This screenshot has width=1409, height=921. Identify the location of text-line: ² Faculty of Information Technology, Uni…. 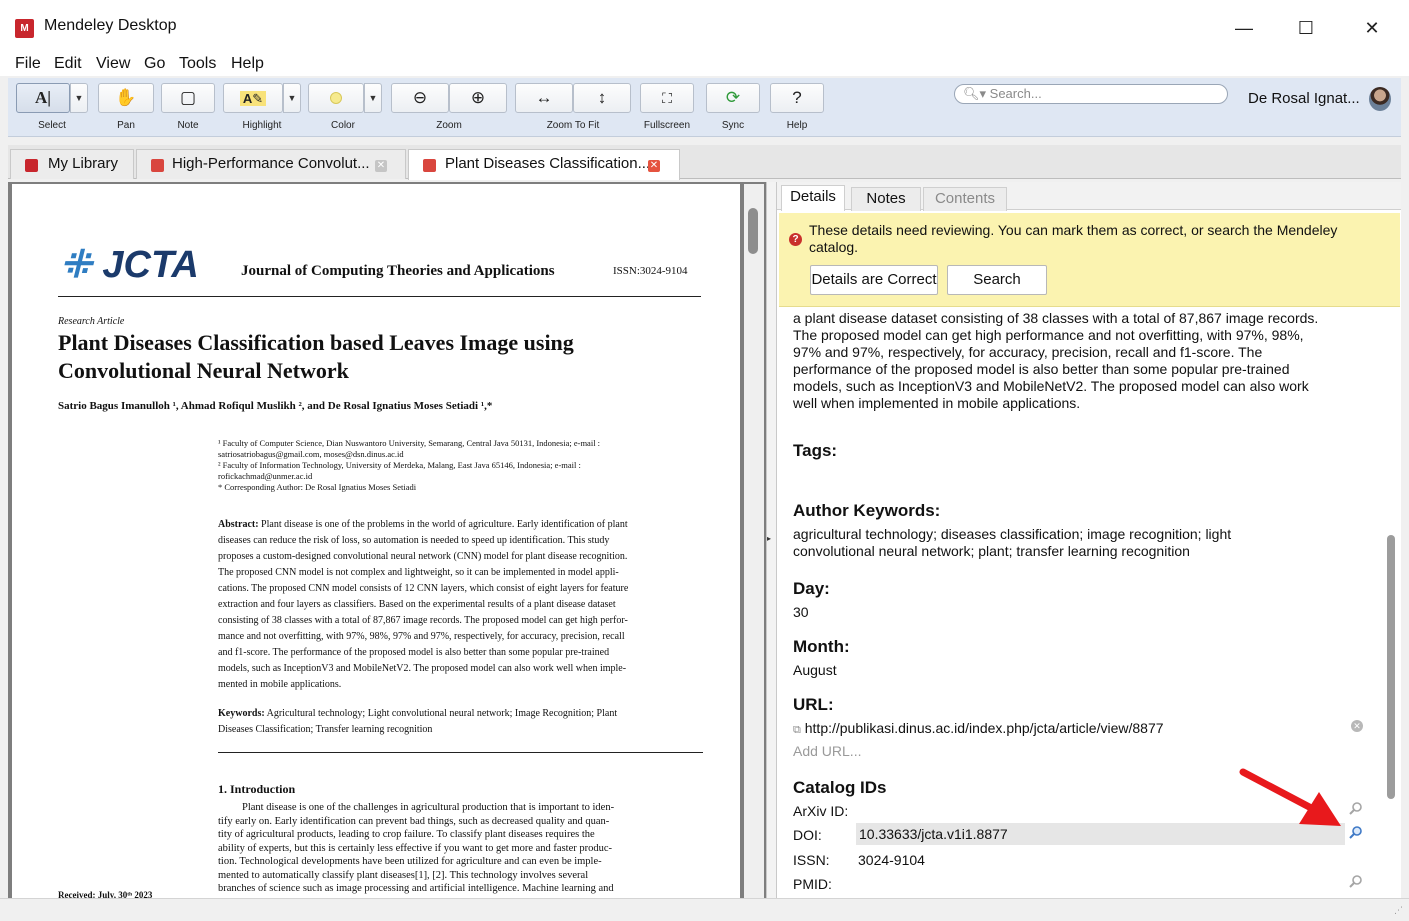
(399, 465).